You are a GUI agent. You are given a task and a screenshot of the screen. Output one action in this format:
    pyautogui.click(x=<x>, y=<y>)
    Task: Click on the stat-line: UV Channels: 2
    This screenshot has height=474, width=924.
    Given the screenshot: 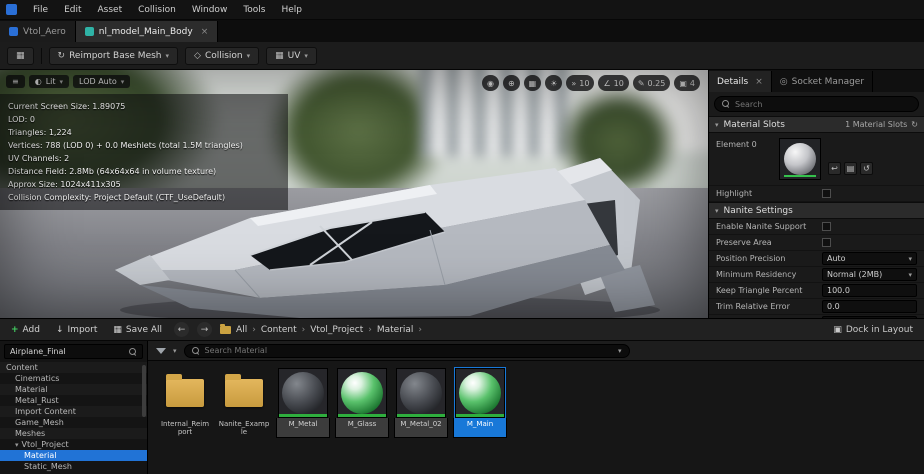 What is the action you would take?
    pyautogui.click(x=39, y=158)
    